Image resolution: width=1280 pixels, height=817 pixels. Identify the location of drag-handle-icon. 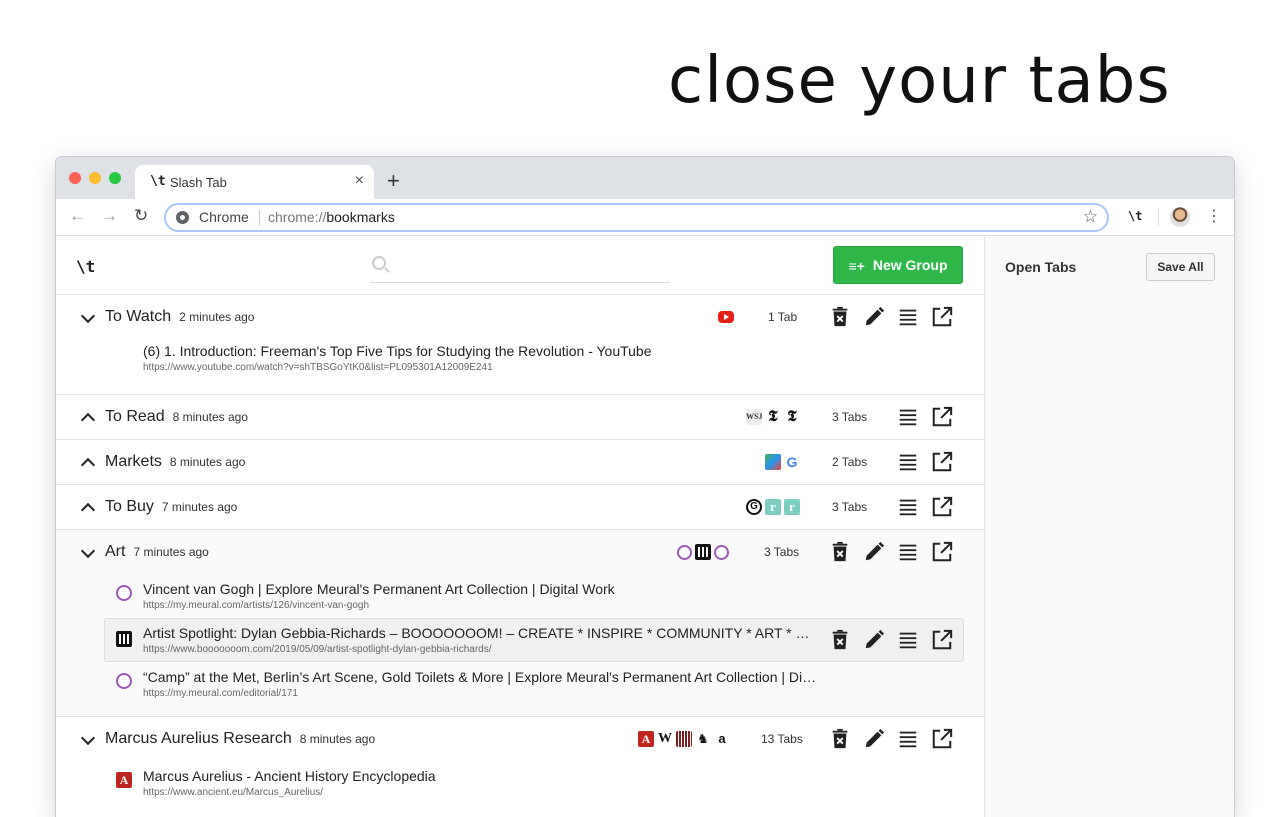
(908, 640).